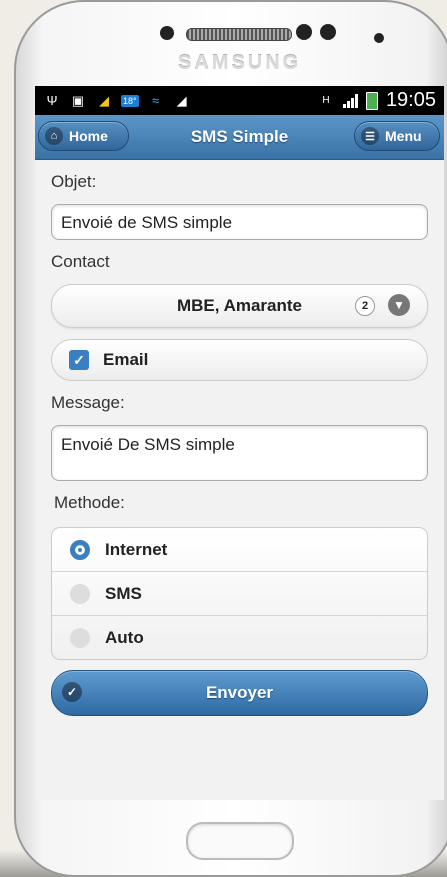 This screenshot has width=447, height=877. What do you see at coordinates (167, 33) in the screenshot?
I see `front-sensor-icon` at bounding box center [167, 33].